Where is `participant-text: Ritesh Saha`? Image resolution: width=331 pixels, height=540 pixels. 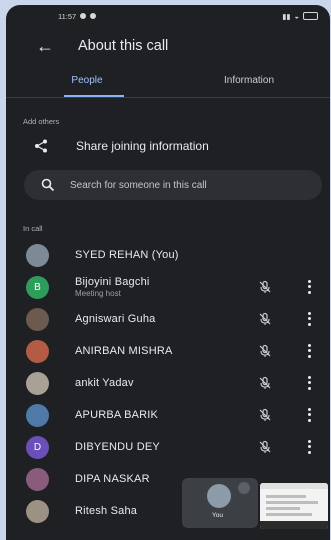 participant-text: Ritesh Saha is located at coordinates (106, 511).